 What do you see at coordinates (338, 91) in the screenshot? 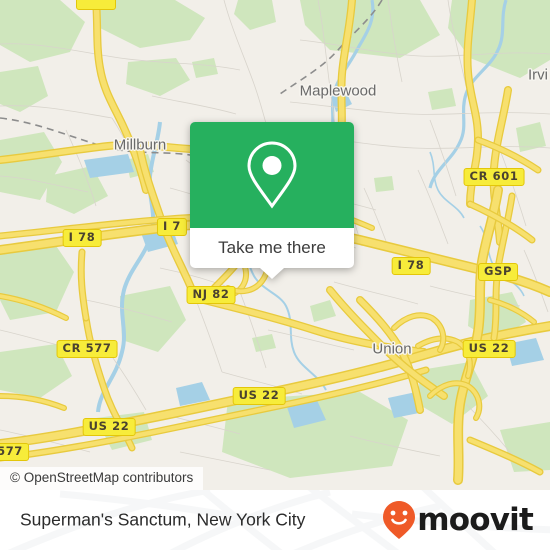
I see `place-label: Maplewood` at bounding box center [338, 91].